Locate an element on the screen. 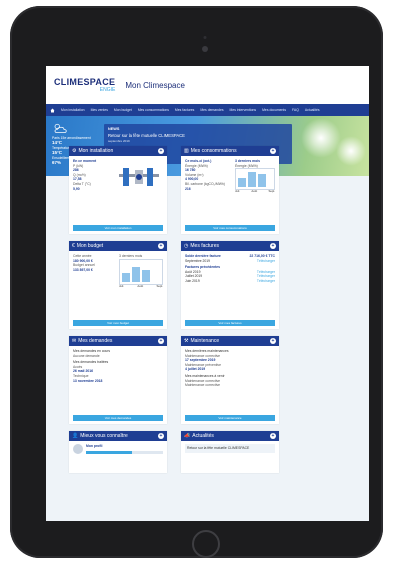  sun-cloud-icon is located at coordinates (60, 128).